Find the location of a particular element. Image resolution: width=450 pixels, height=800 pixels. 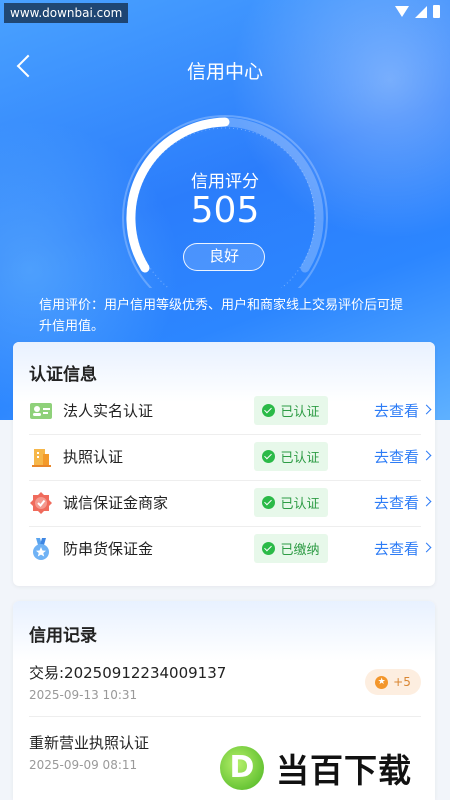

record-title: 交易:20250912234009137 is located at coordinates (128, 673).